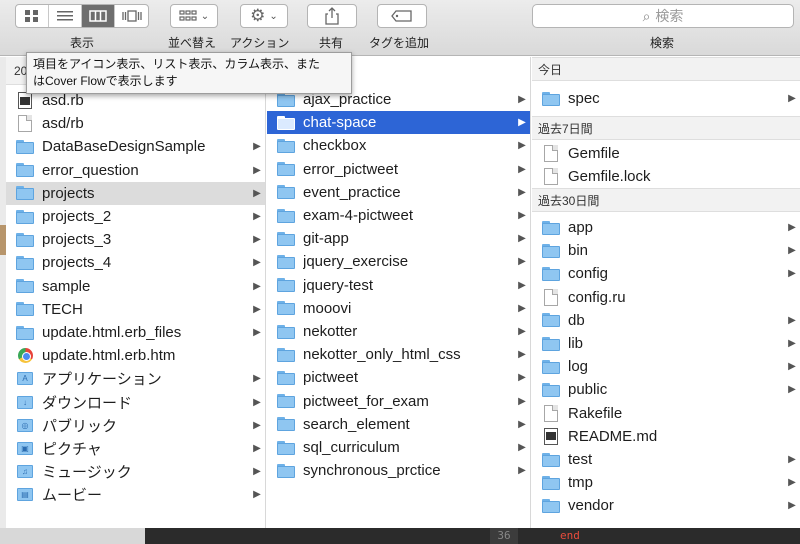 Image resolution: width=800 pixels, height=544 pixels. What do you see at coordinates (398, 470) in the screenshot?
I see `file-row: synchronous_prctice ▶` at bounding box center [398, 470].